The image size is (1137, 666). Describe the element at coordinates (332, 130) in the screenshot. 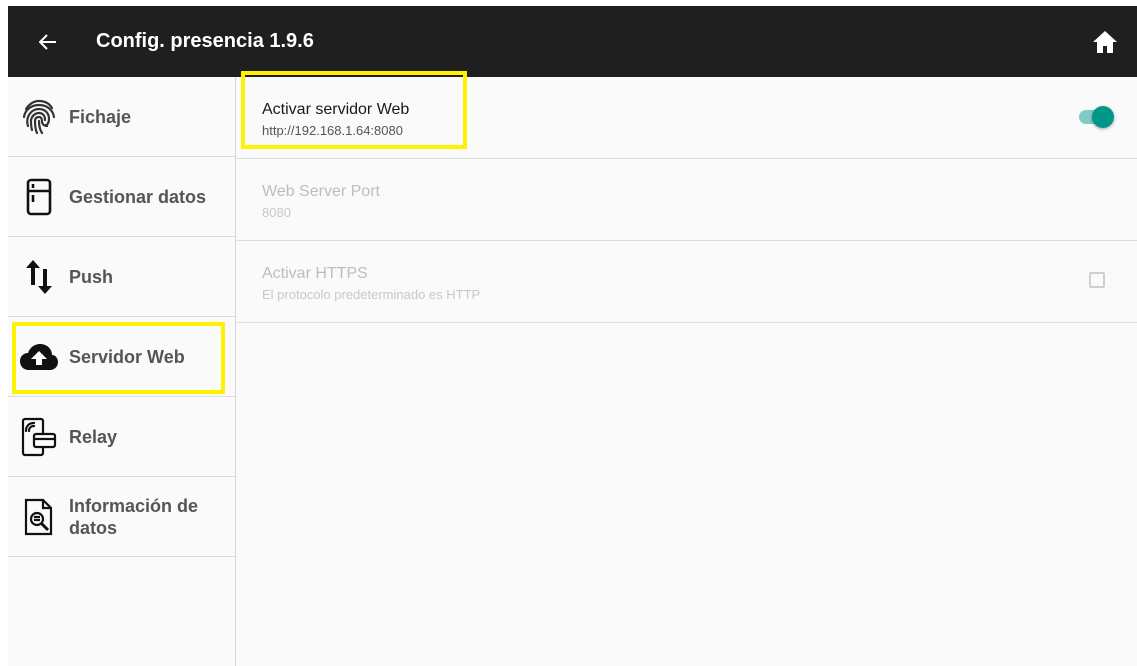

I see `pref-summary: http://192.168.1.64:8080` at that location.